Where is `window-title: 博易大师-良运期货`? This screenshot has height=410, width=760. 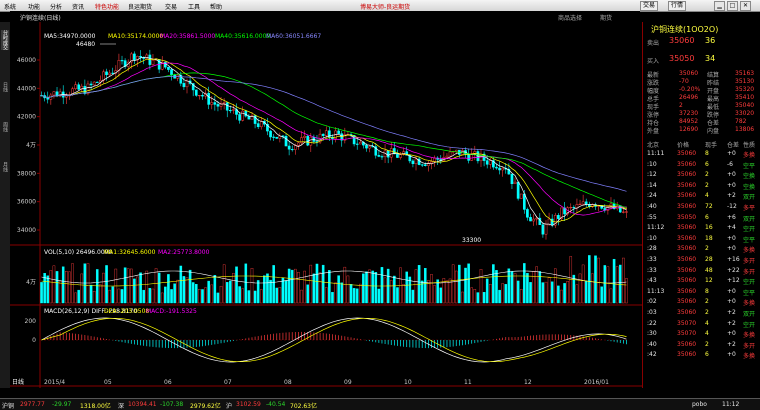 window-title: 博易大师-良运期货 is located at coordinates (385, 7).